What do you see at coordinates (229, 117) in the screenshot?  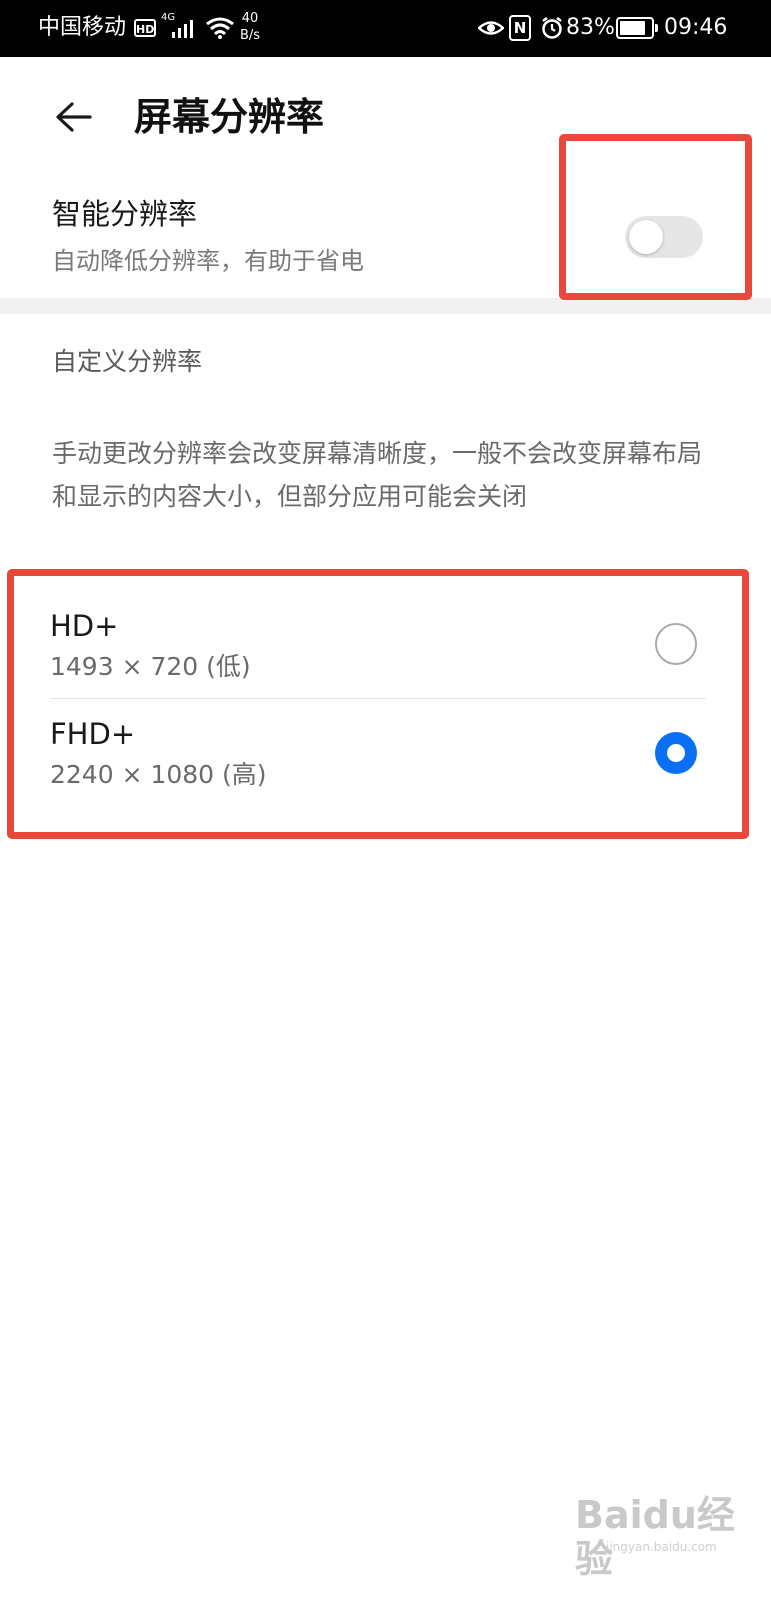 I see `page-title: 屏幕分辨率` at bounding box center [229, 117].